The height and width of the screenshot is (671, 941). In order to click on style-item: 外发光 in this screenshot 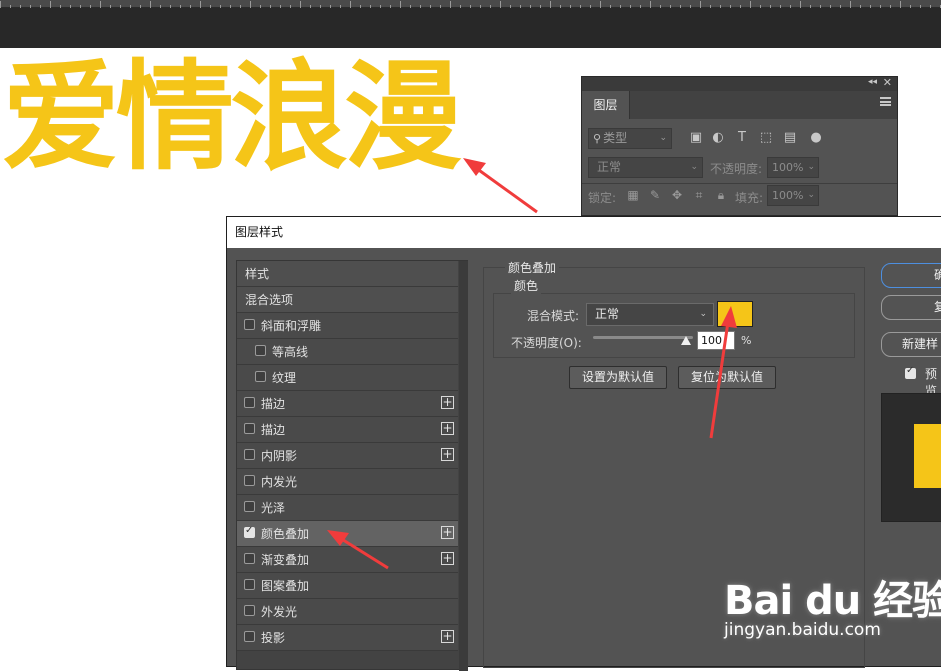, I will do `click(347, 612)`.